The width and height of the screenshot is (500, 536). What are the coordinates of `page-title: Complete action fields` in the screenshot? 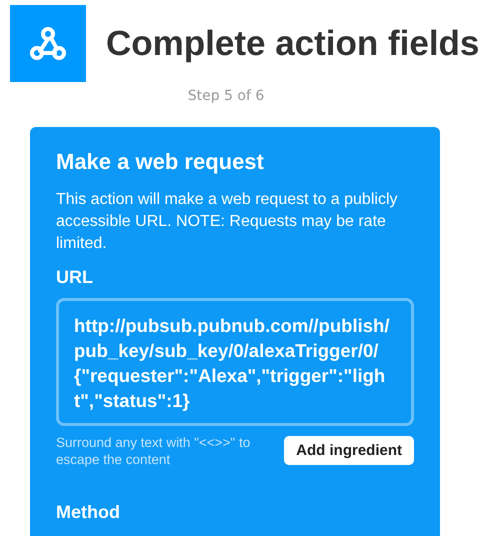 It's located at (293, 44).